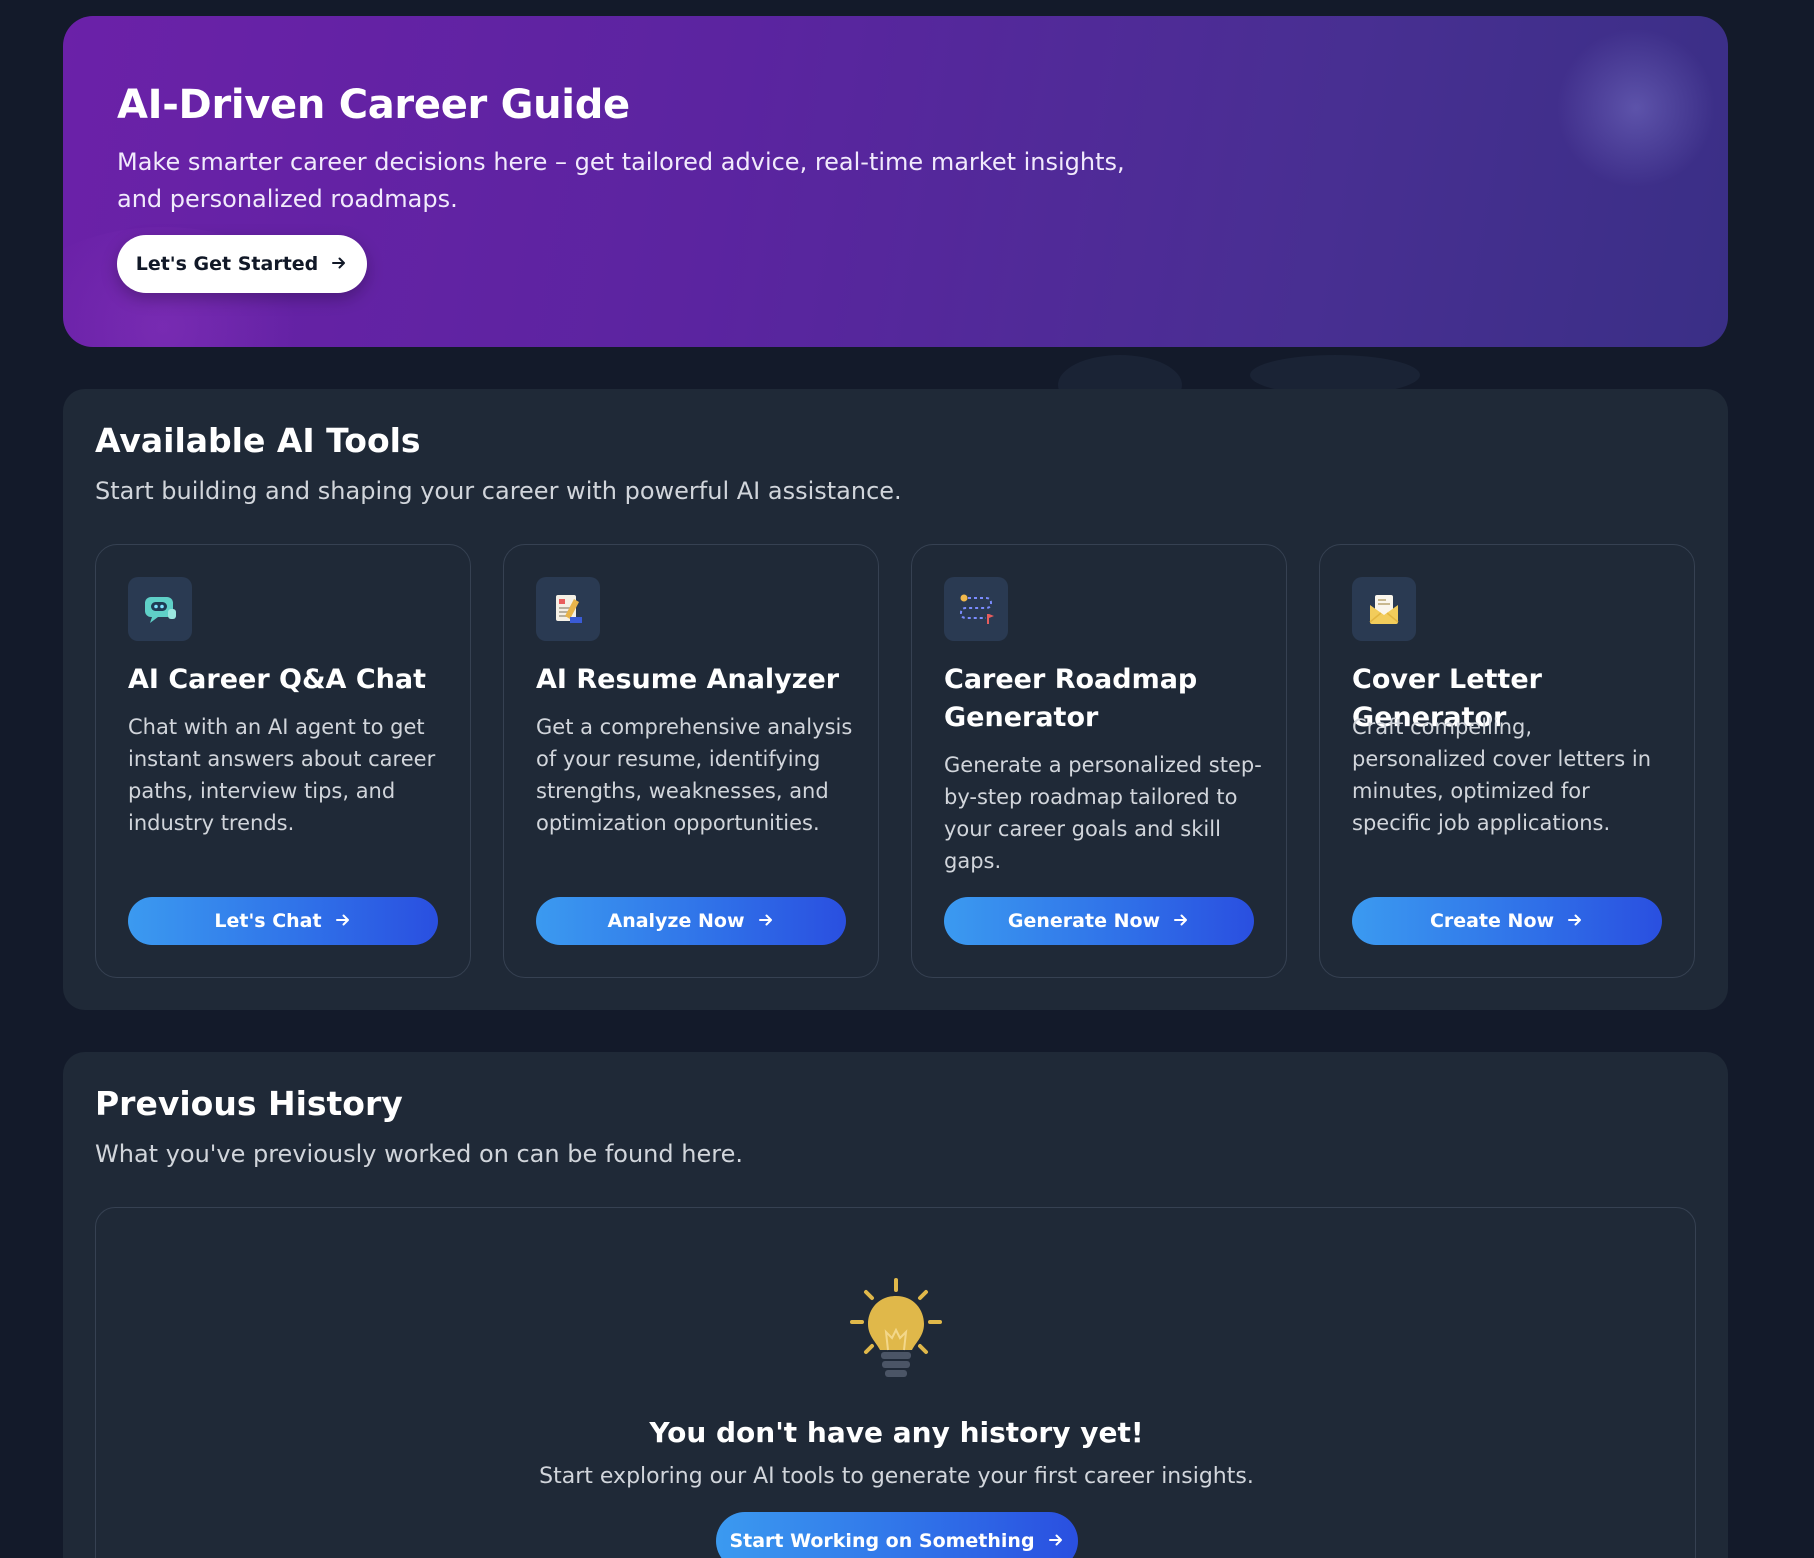  What do you see at coordinates (1636, 108) in the screenshot?
I see `hero-glow` at bounding box center [1636, 108].